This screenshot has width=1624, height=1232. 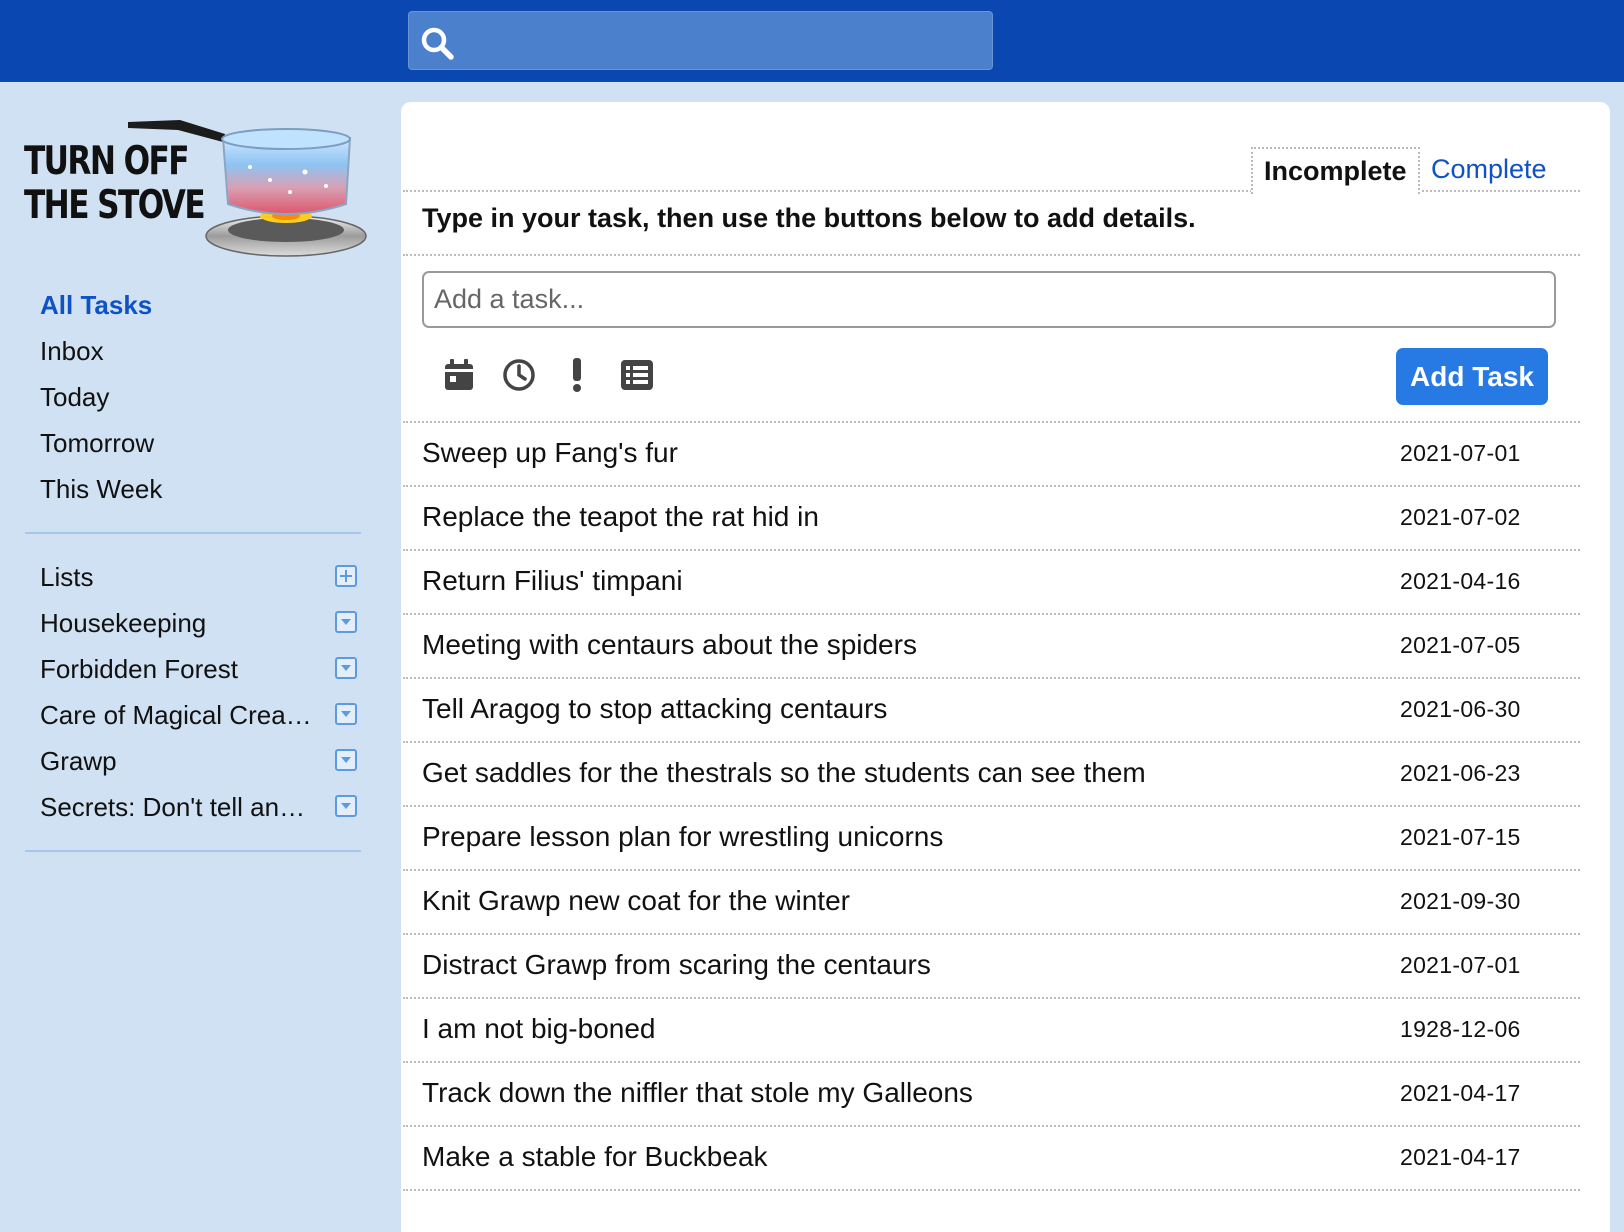 I want to click on tab-complete: Complete, so click(x=1489, y=169).